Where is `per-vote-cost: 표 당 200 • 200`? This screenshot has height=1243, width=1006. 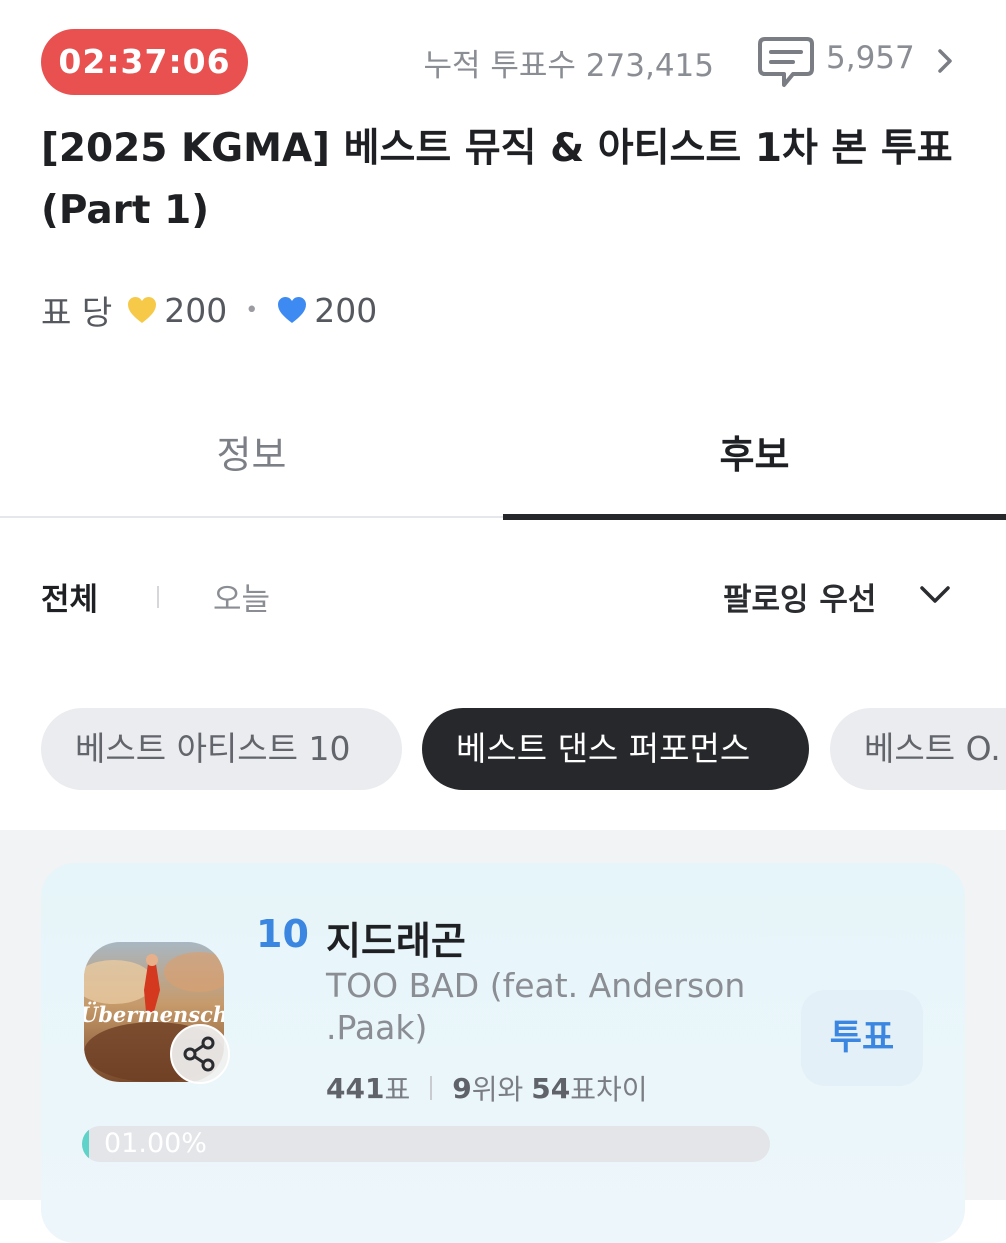
per-vote-cost: 표 당 200 • 200 is located at coordinates (209, 310).